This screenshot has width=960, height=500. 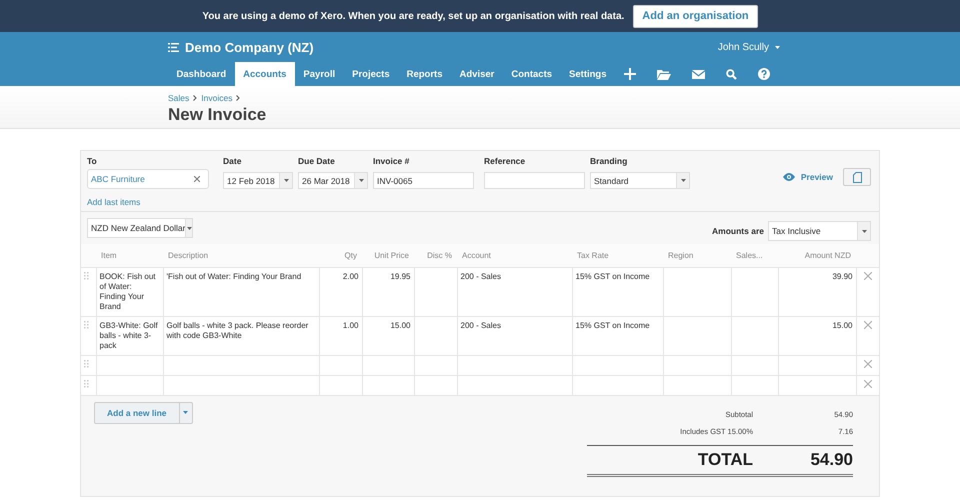 I want to click on plus-icon, so click(x=630, y=74).